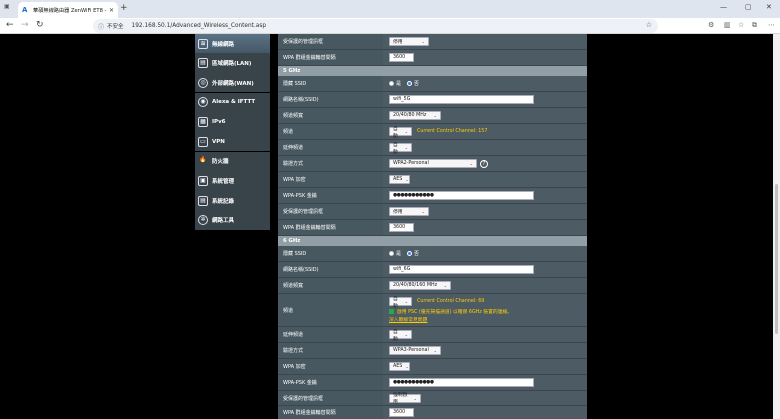 The width and height of the screenshot is (780, 419). I want to click on menu-icon: ▣, so click(9, 8).